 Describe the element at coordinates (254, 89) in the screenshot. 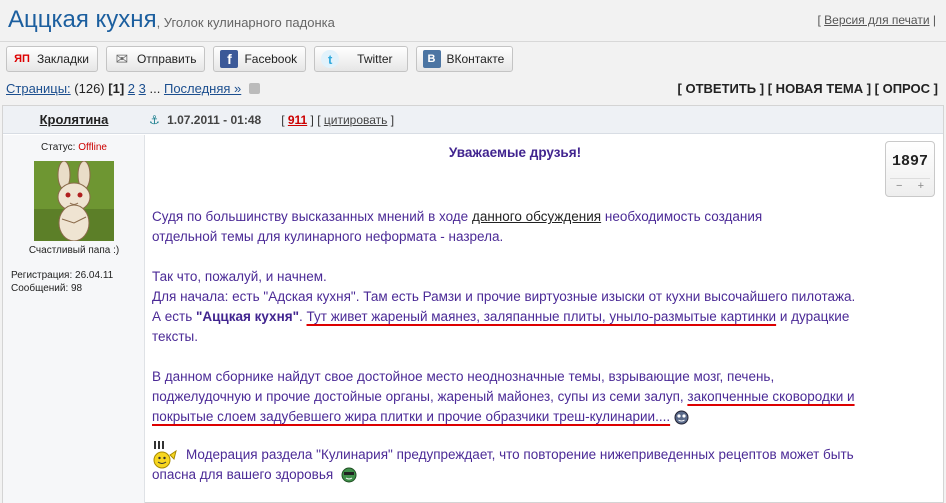

I see `page-jump-dropdown-icon` at that location.